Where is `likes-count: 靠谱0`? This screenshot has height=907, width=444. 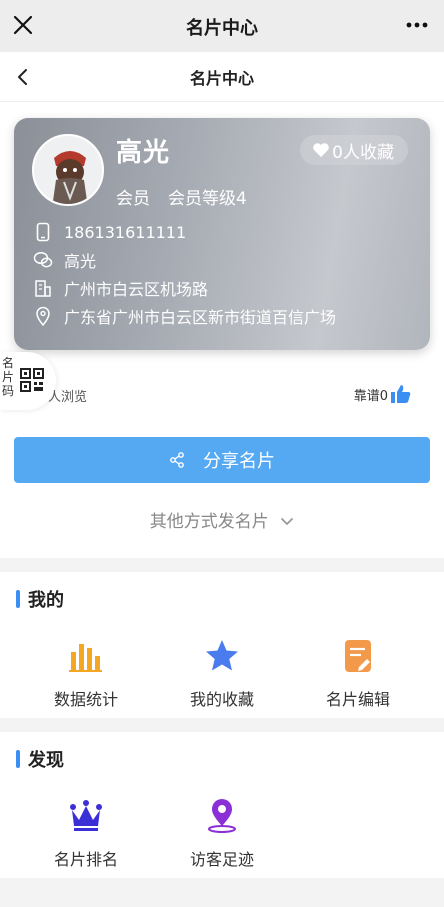 likes-count: 靠谱0 is located at coordinates (370, 396).